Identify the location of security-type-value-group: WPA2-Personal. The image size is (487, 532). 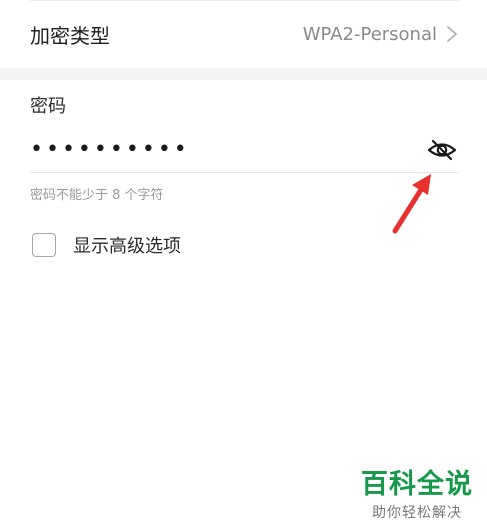
(381, 34).